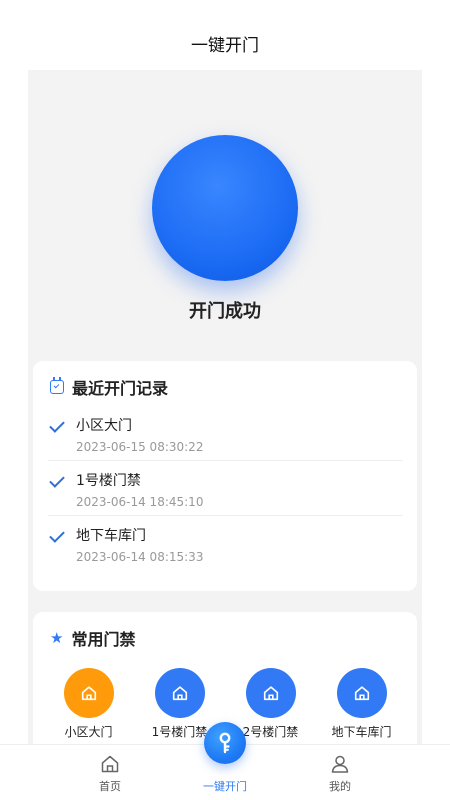 The width and height of the screenshot is (450, 800). I want to click on door-item-garage: 地下车库门, so click(361, 704).